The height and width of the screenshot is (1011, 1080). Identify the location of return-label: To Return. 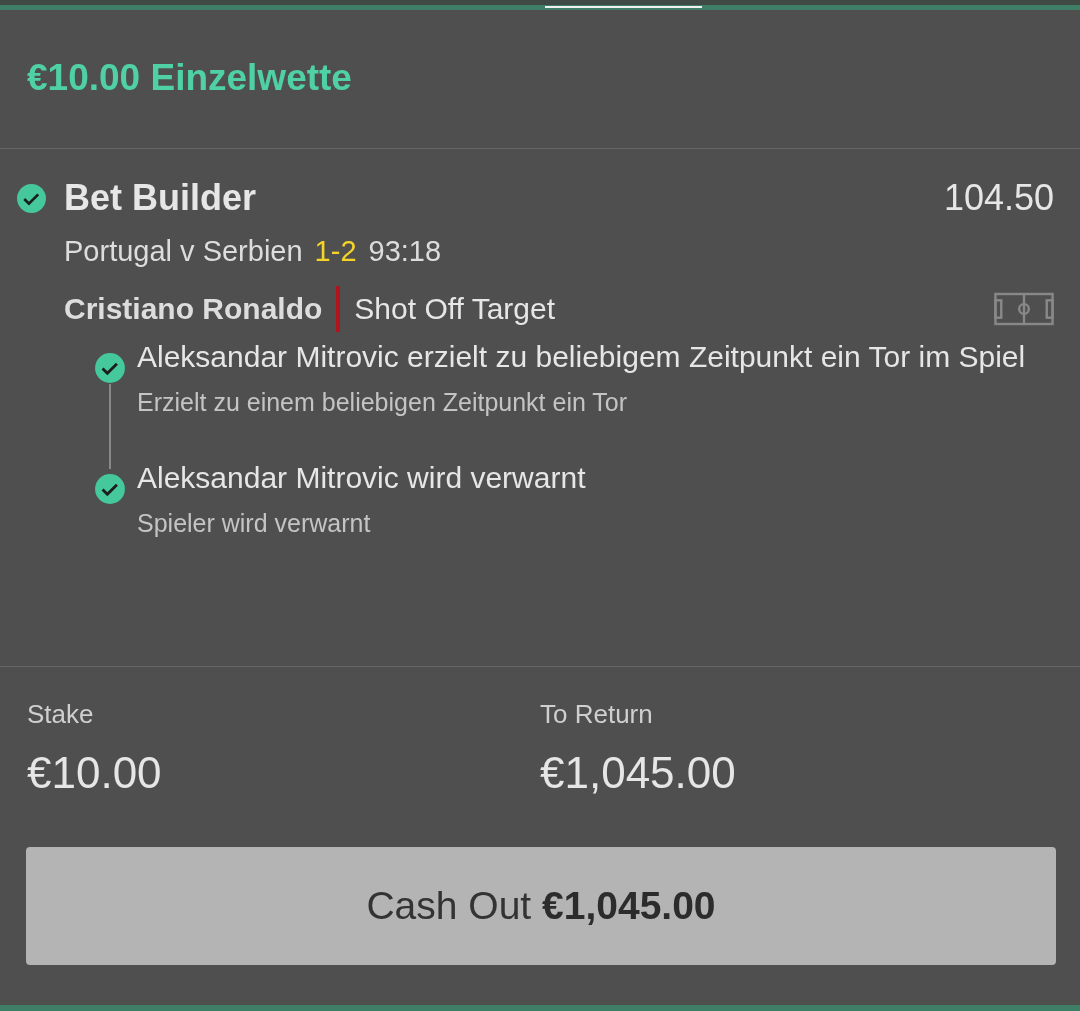
(597, 714).